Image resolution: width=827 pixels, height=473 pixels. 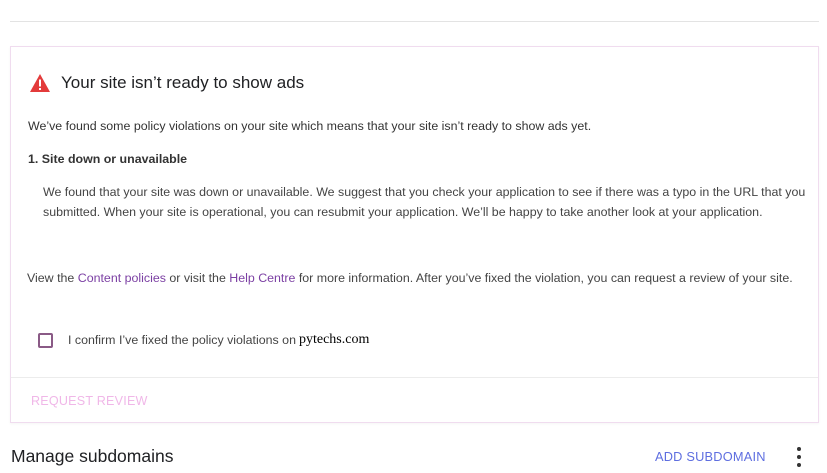 I want to click on more-vert-icon, so click(x=799, y=457).